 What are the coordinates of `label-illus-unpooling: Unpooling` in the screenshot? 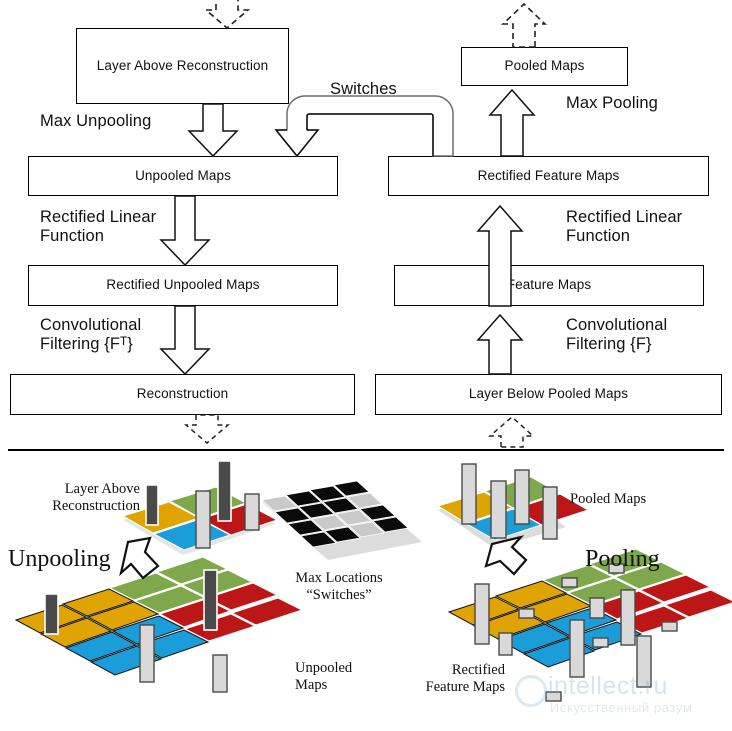 It's located at (59, 559).